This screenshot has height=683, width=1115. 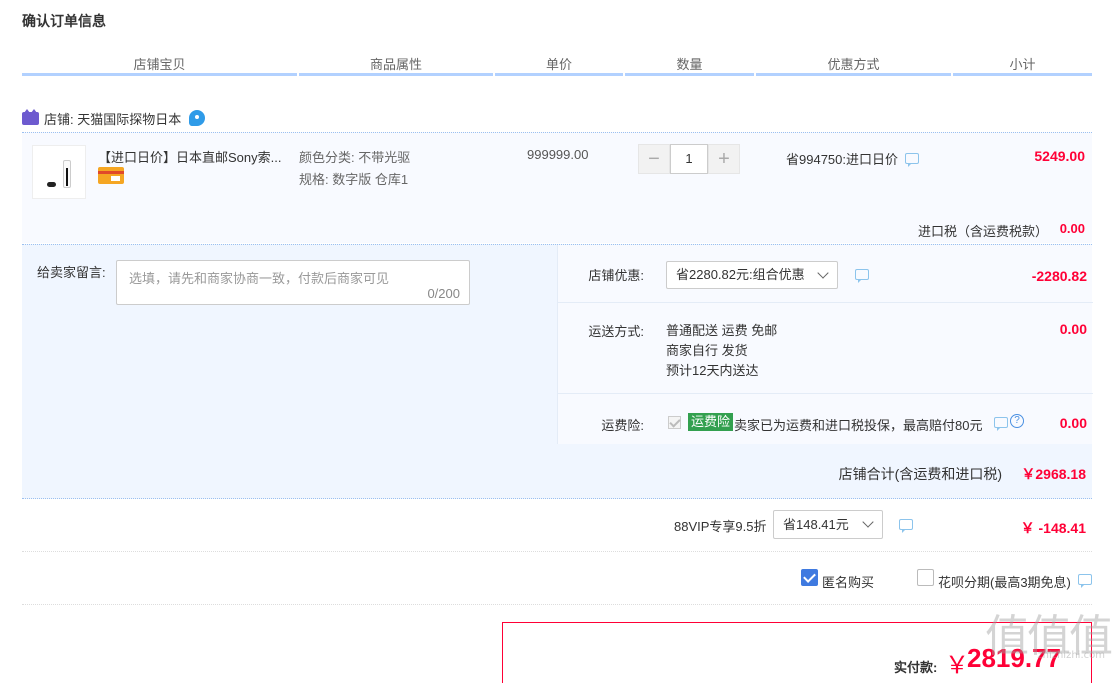 I want to click on shipping-fulfillment: 商家自行 发货, so click(x=707, y=350).